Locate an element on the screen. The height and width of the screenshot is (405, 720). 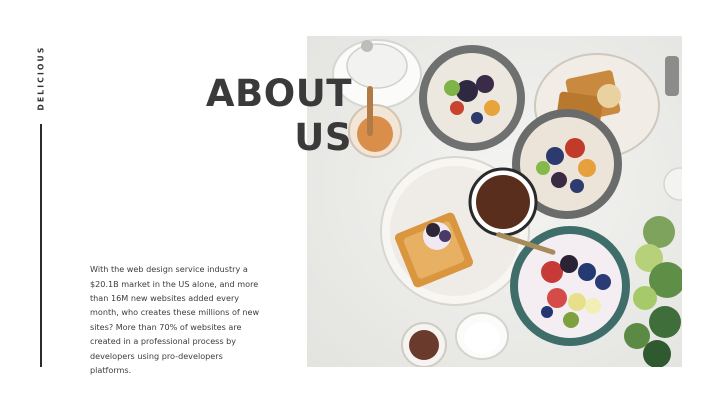
side-label-text: DELICIOUS is located at coordinates (41, 78).